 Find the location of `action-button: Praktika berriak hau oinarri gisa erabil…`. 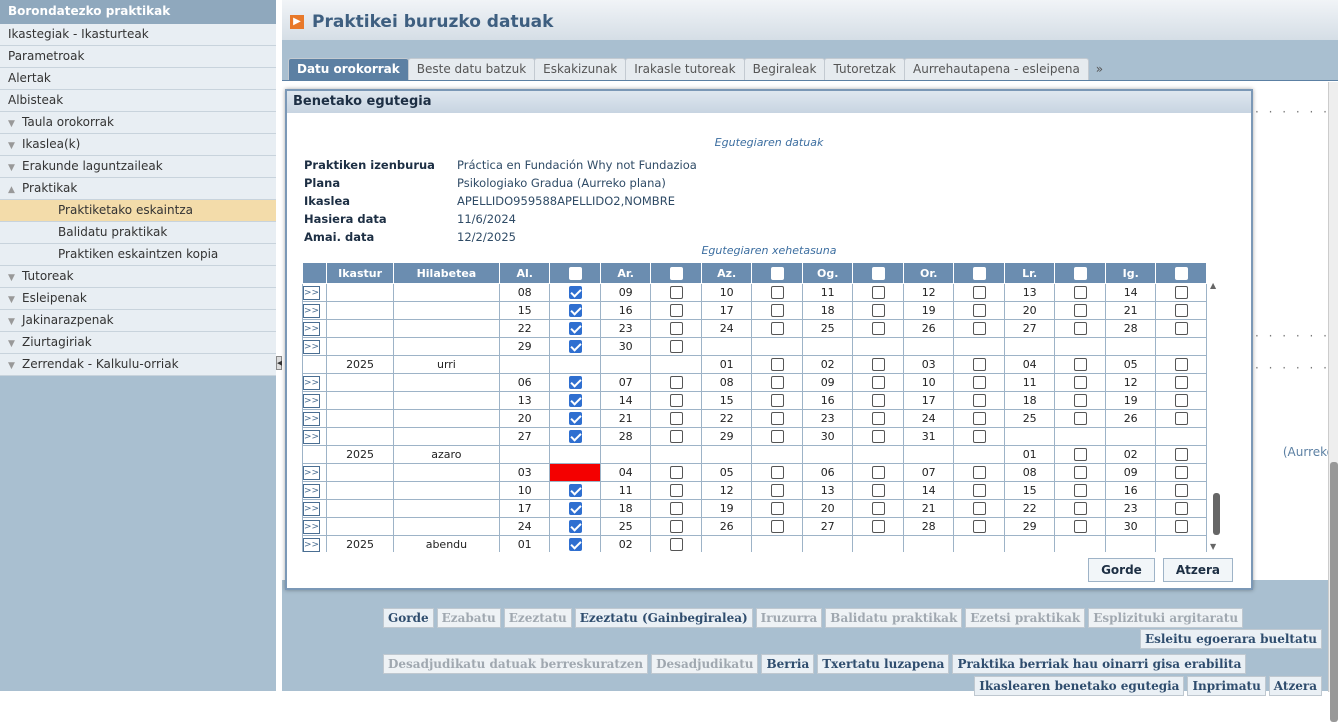

action-button: Praktika berriak hau oinarri gisa erabil… is located at coordinates (1099, 664).